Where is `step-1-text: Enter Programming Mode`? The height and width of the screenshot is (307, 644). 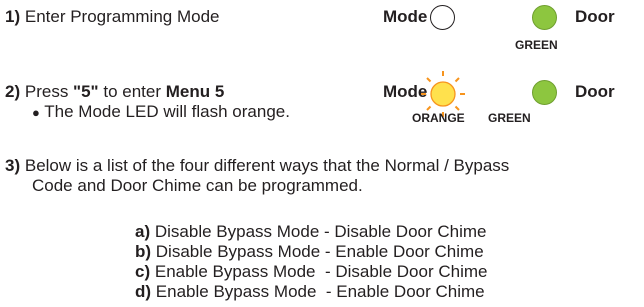 step-1-text: Enter Programming Mode is located at coordinates (122, 16).